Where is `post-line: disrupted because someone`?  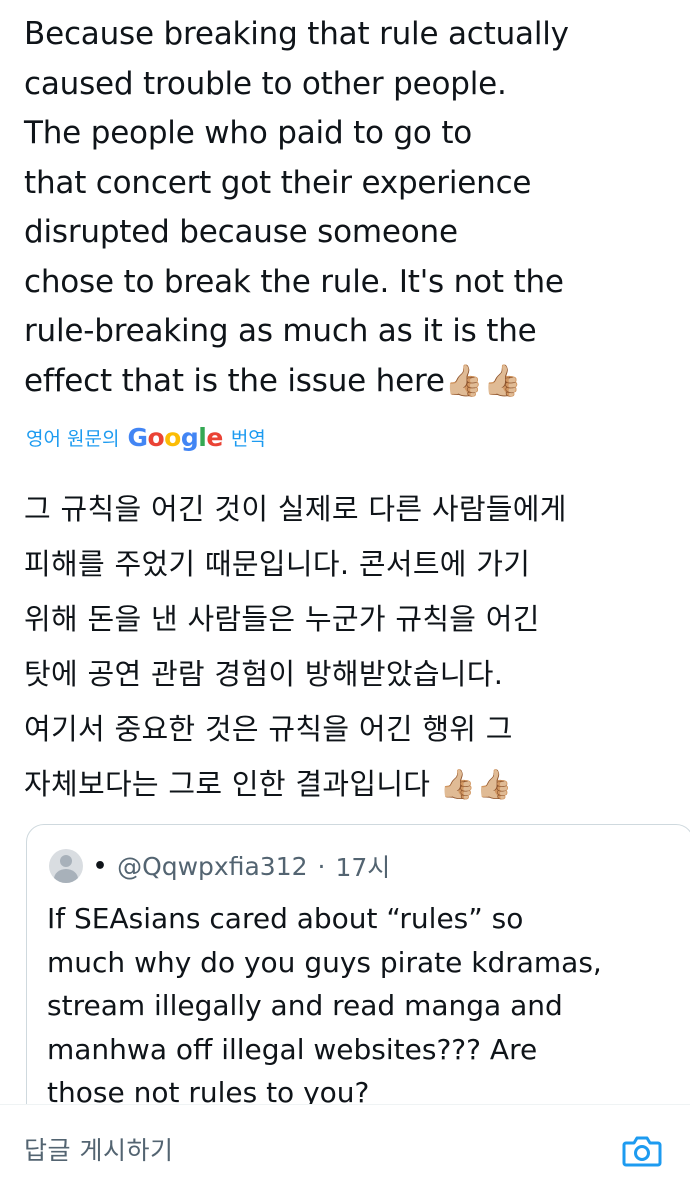 post-line: disrupted because someone is located at coordinates (241, 232).